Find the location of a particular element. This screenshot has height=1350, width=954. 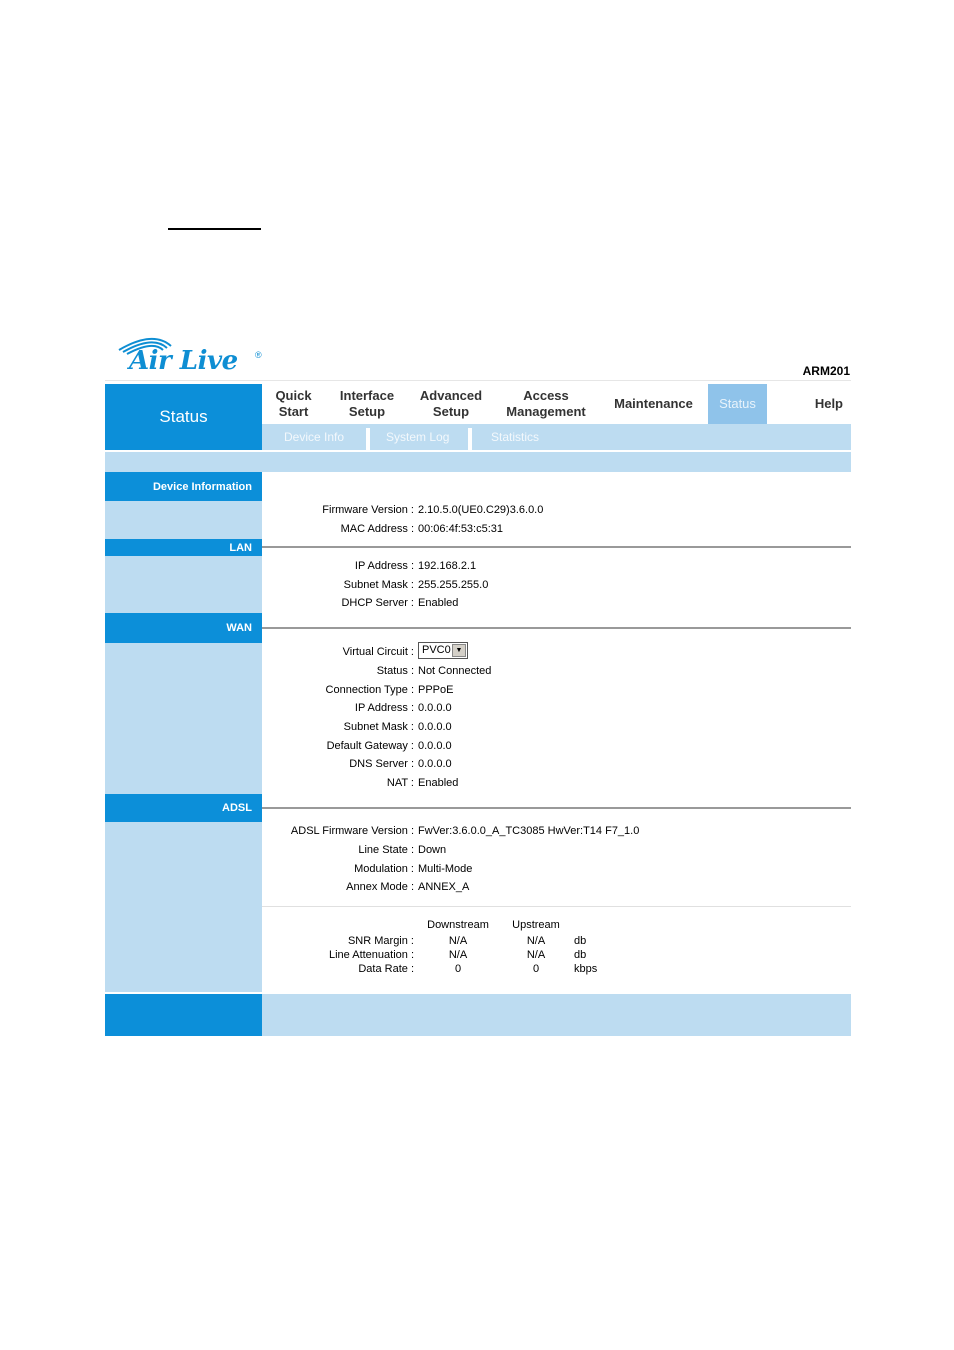

data-rate-up: 0 is located at coordinates (536, 969).